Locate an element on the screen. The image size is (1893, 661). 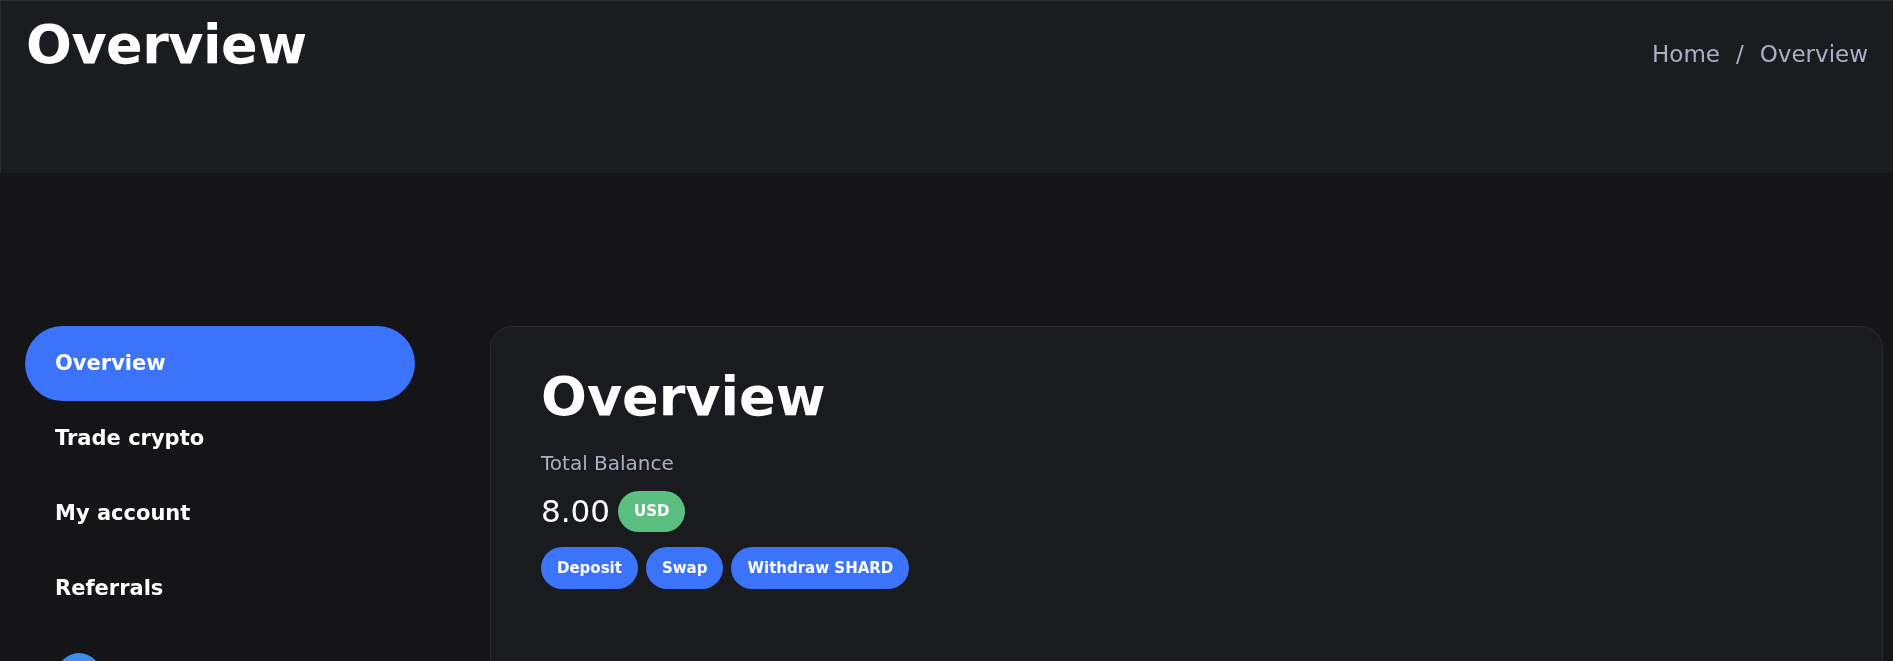
breadcrumb-current: Overview is located at coordinates (1813, 54).